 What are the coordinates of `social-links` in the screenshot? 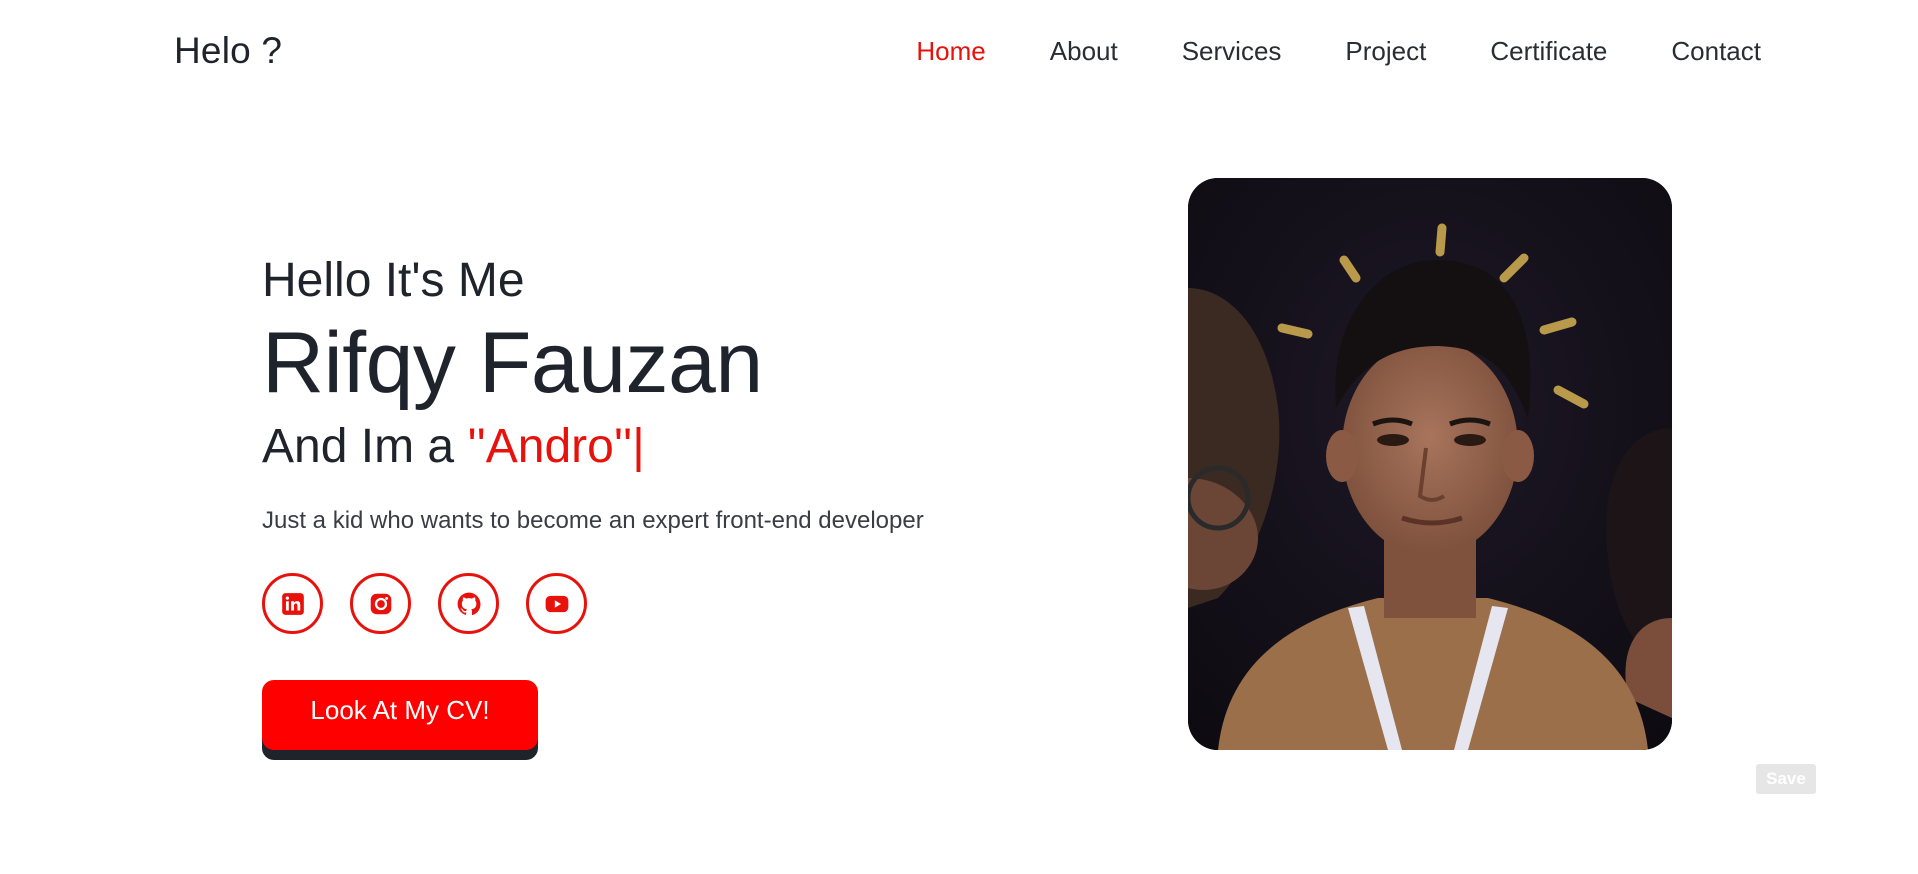 It's located at (662, 604).